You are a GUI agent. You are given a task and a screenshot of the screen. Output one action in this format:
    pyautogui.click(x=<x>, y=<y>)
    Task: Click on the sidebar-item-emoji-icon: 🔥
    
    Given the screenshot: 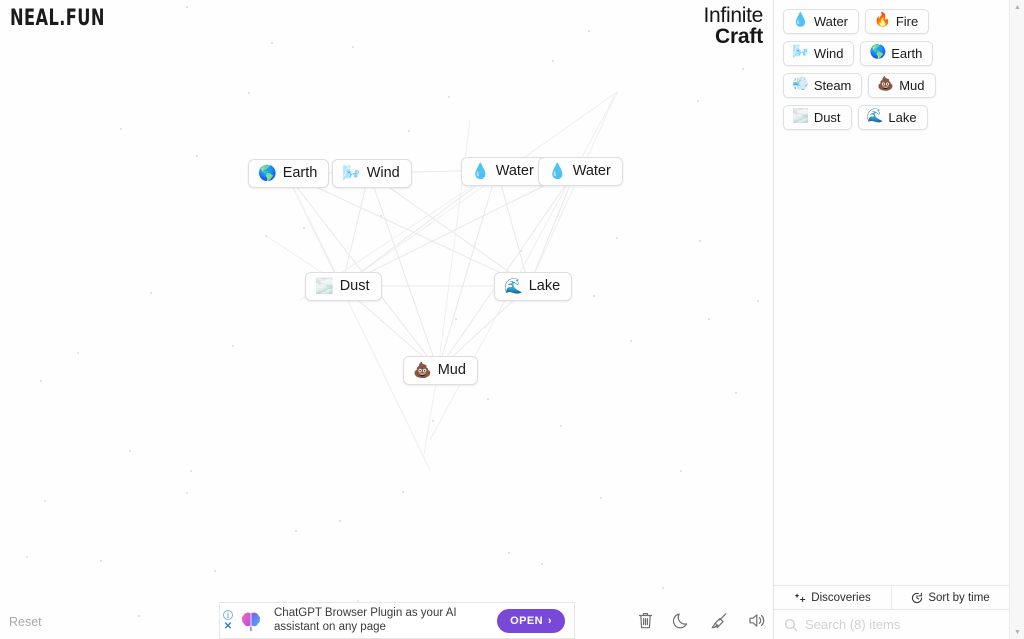 What is the action you would take?
    pyautogui.click(x=882, y=20)
    